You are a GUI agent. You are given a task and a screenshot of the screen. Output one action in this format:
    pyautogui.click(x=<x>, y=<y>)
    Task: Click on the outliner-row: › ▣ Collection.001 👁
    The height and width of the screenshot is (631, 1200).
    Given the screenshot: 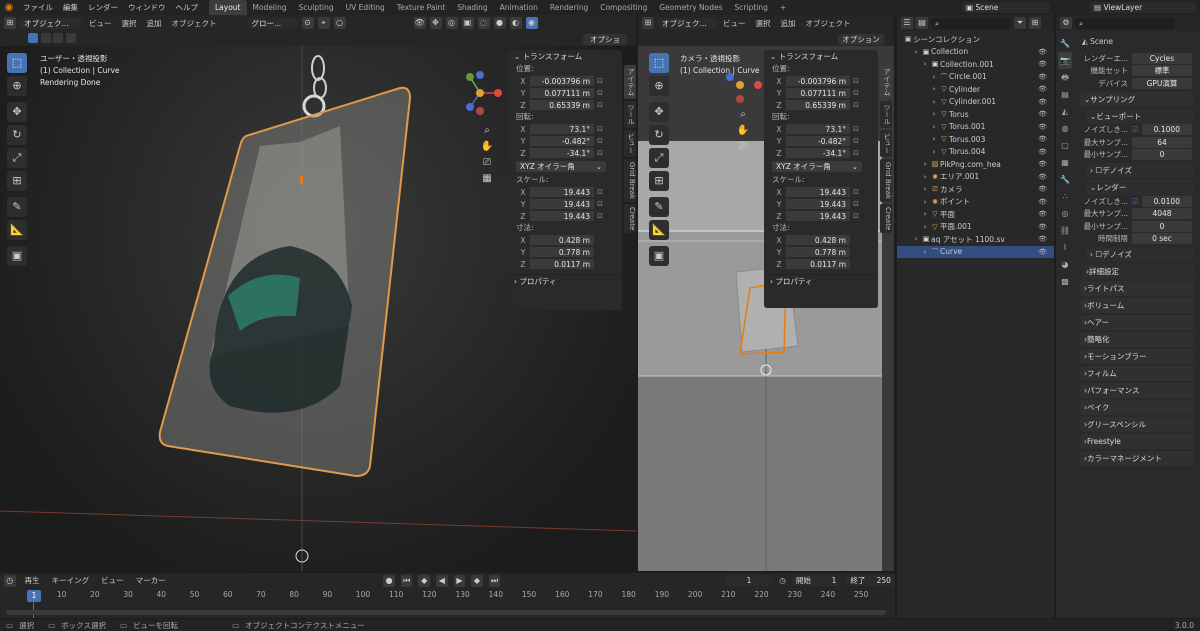 What is the action you would take?
    pyautogui.click(x=975, y=64)
    